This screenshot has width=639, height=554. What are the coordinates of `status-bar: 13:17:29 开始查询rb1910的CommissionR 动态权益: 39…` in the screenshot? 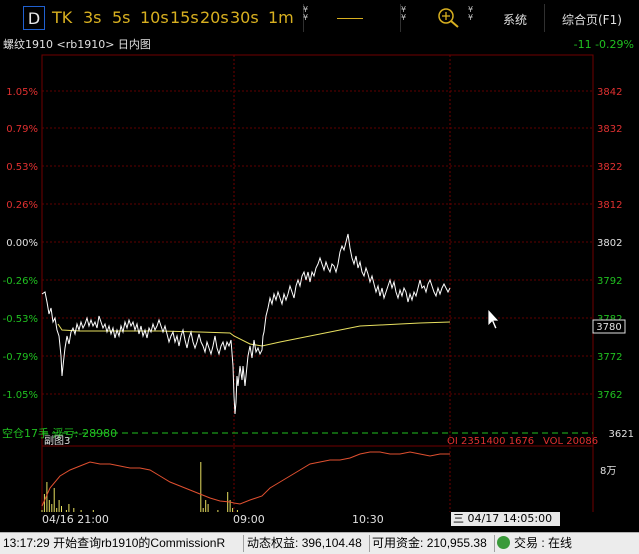 It's located at (319, 543).